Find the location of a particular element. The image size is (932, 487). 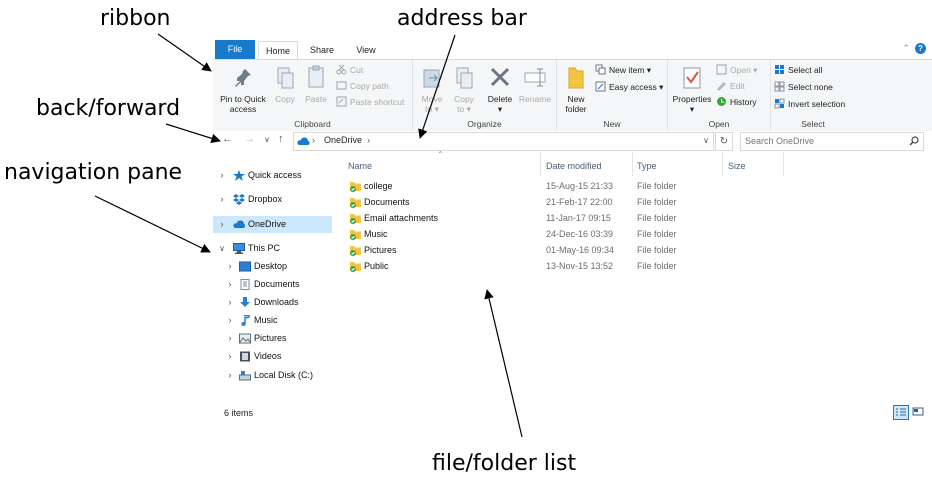

rename-button: Rename is located at coordinates (535, 84).